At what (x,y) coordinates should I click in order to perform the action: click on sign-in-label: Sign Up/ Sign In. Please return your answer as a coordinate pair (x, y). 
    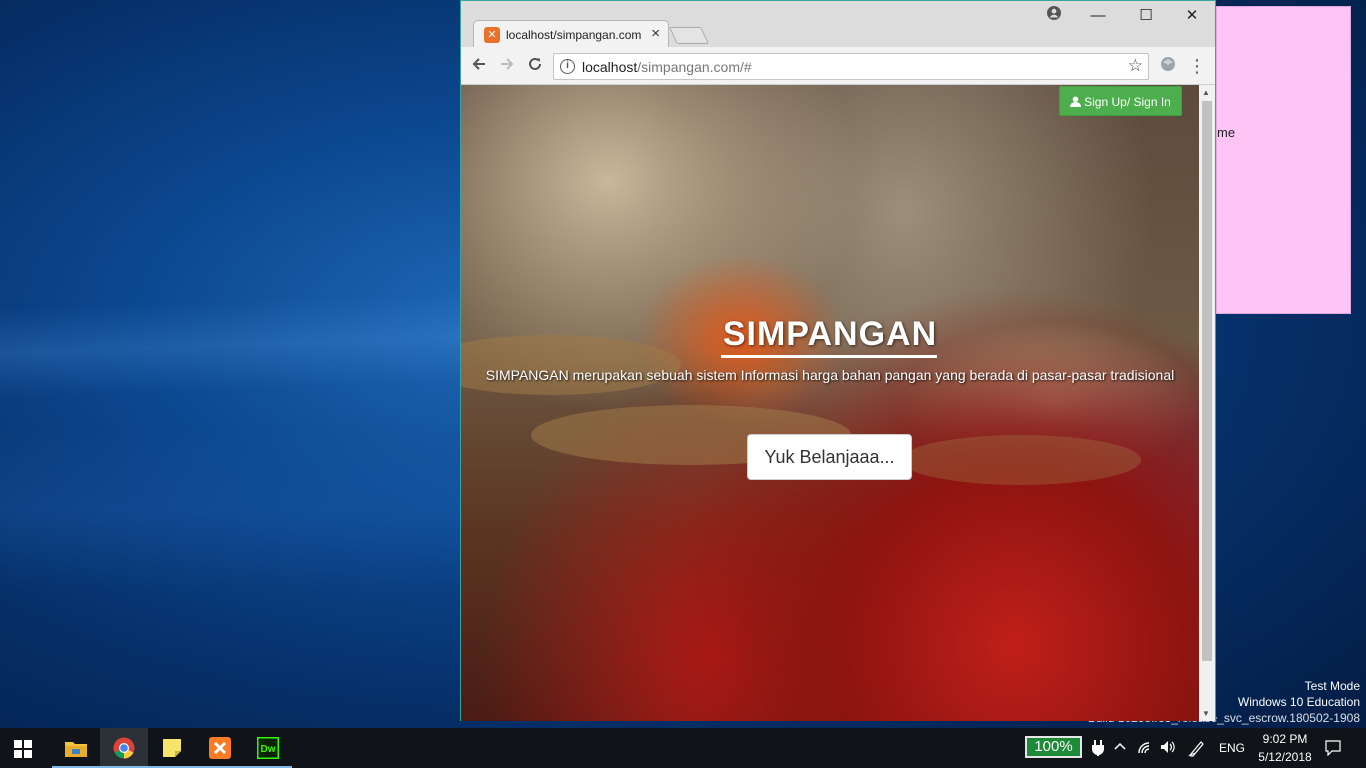
    Looking at the image, I should click on (1127, 102).